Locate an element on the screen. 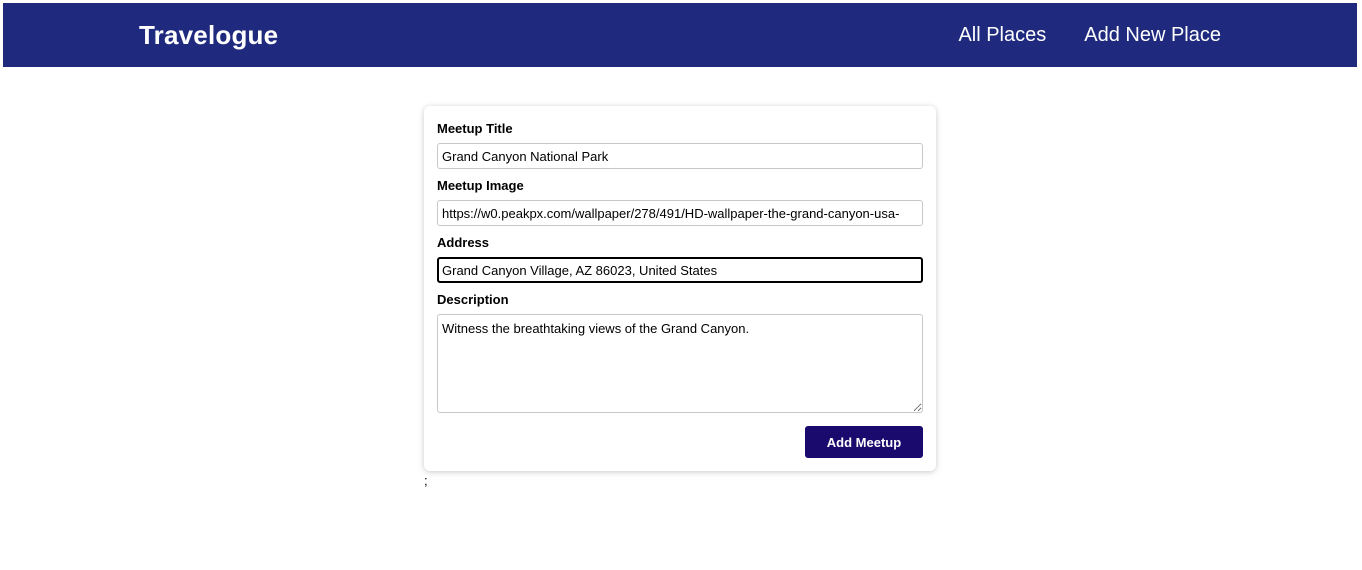 The height and width of the screenshot is (570, 1362). main-nav: All Places Add New Place is located at coordinates (1089, 35).